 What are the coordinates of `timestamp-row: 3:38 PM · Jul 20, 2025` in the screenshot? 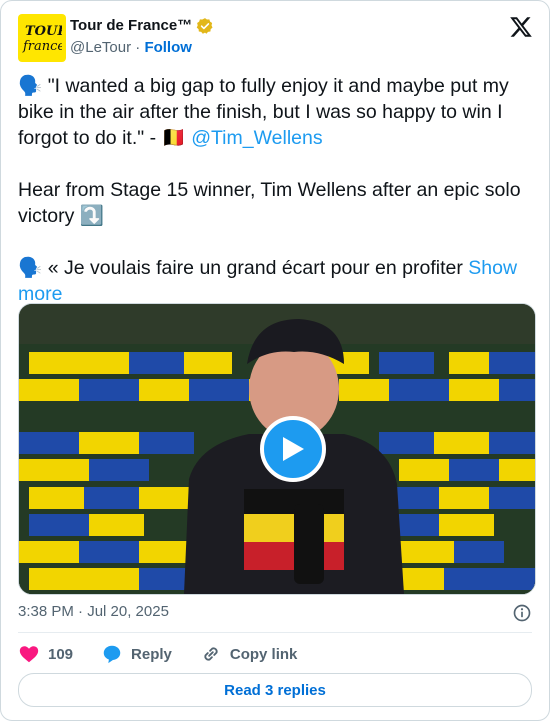 It's located at (275, 613).